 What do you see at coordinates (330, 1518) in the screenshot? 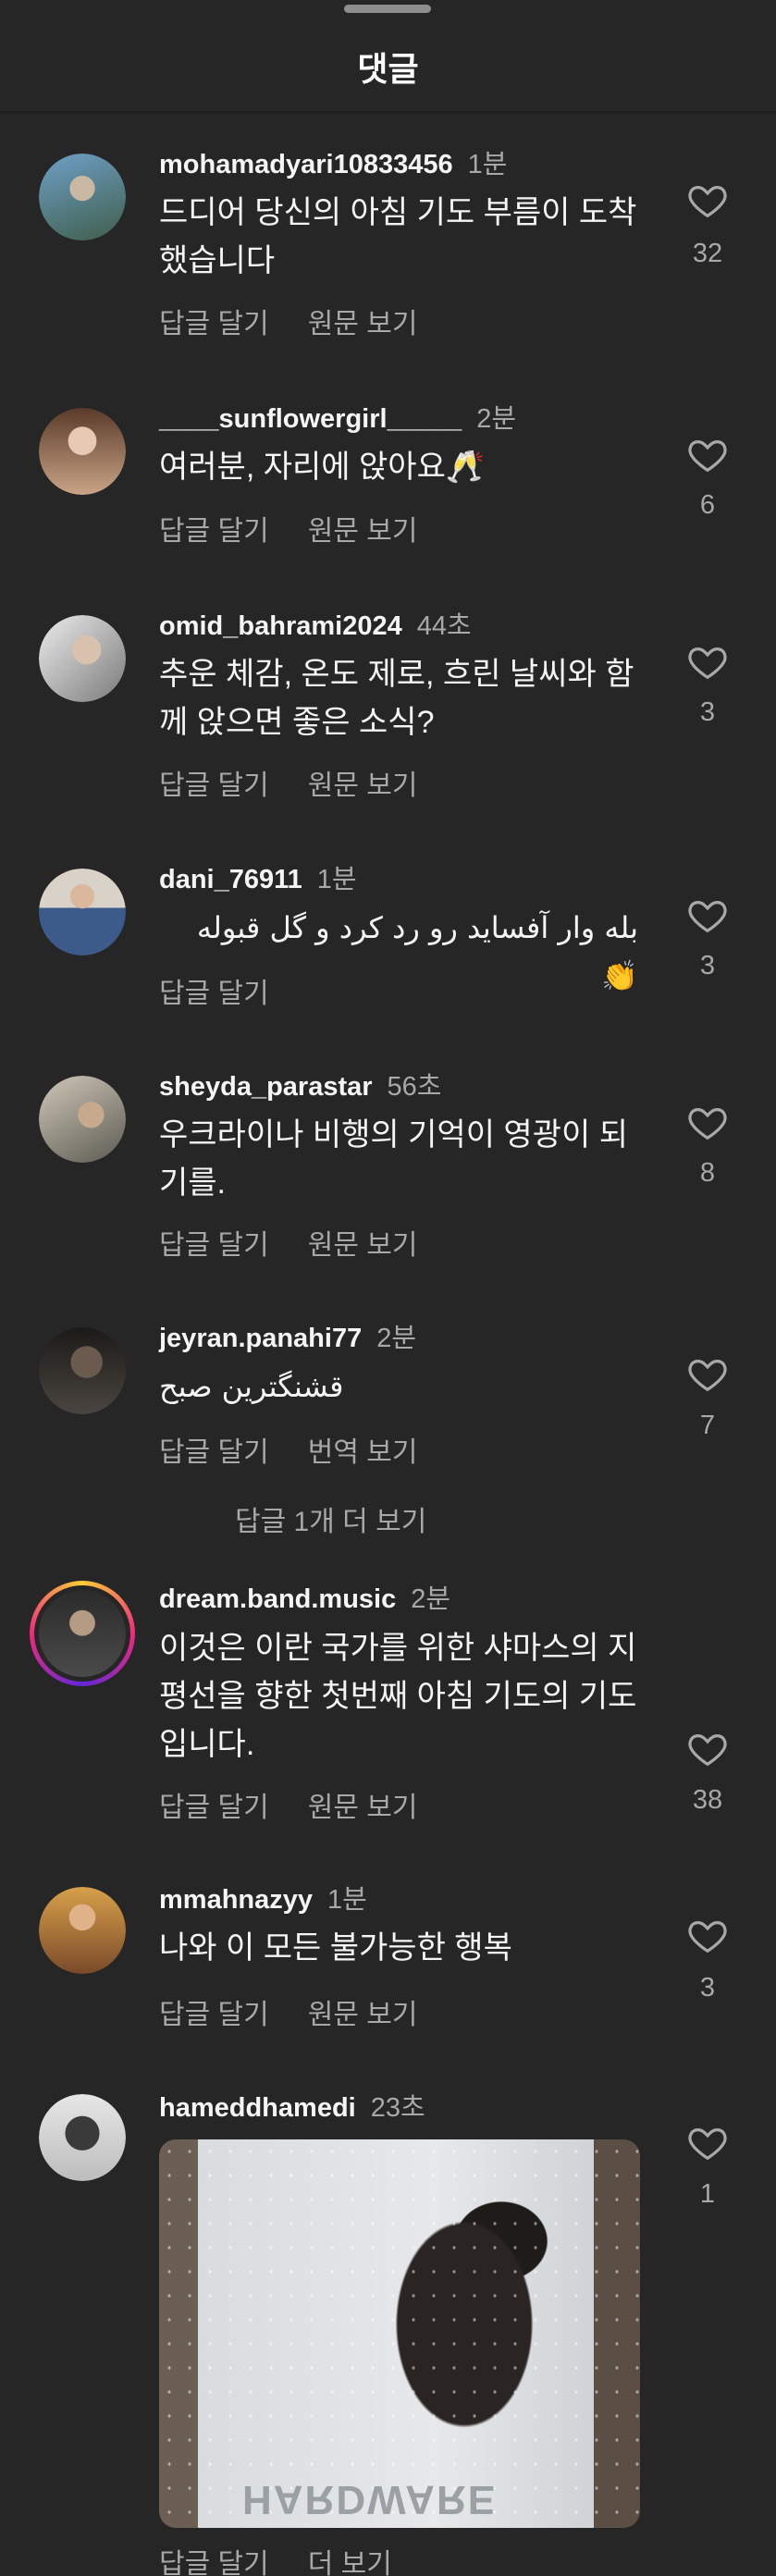
I see `view-more-replies-button: 답글 1개 더 보기` at bounding box center [330, 1518].